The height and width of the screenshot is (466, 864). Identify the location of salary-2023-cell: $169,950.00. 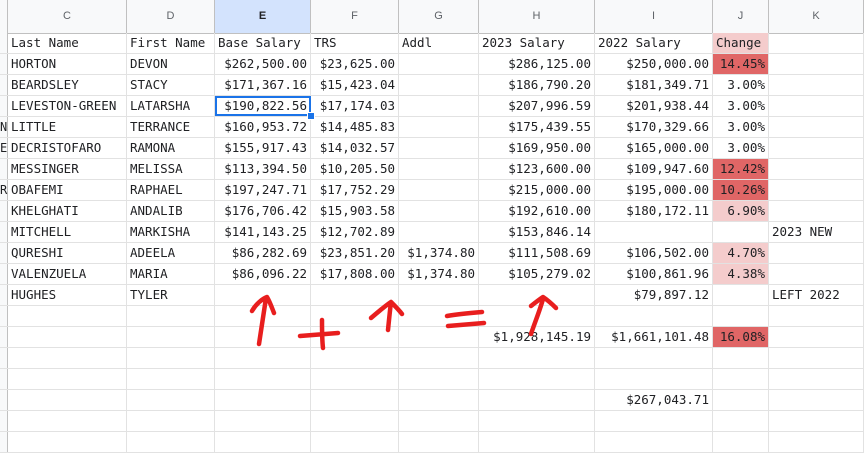
(537, 148).